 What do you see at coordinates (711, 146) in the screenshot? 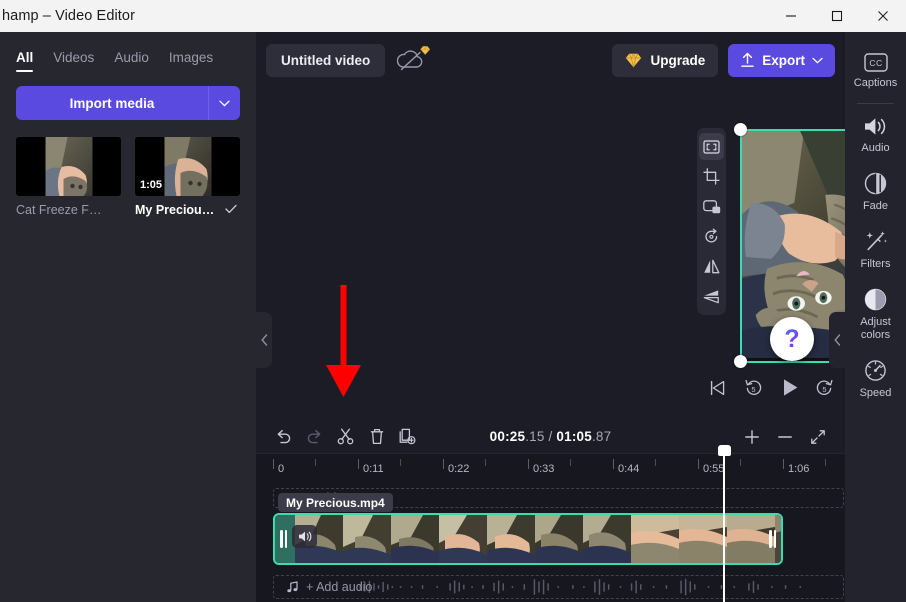
I see `fit-to-frame-icon` at bounding box center [711, 146].